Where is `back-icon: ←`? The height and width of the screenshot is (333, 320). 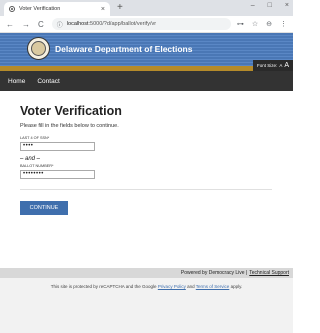 back-icon: ← is located at coordinates (10, 24).